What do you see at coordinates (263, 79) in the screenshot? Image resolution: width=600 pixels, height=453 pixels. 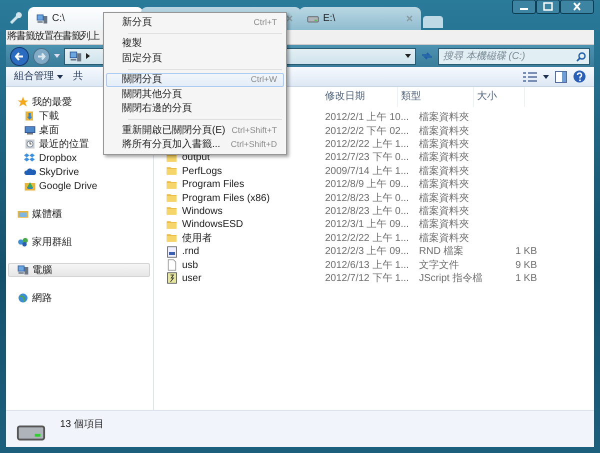 I see `shortcut-label: Ctrl+W` at bounding box center [263, 79].